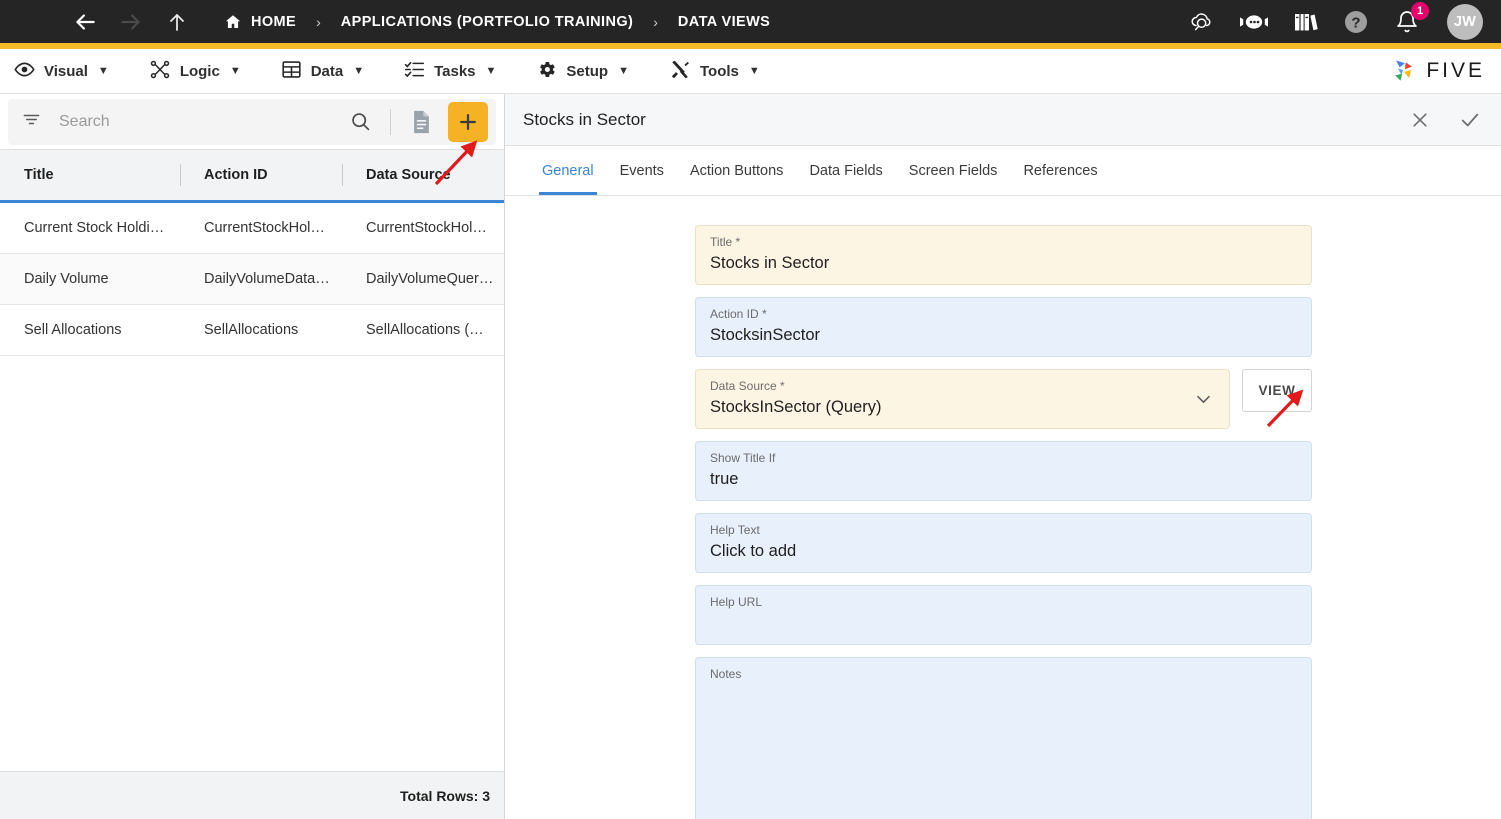 This screenshot has height=819, width=1501. I want to click on notes-field-value, so click(1003, 695).